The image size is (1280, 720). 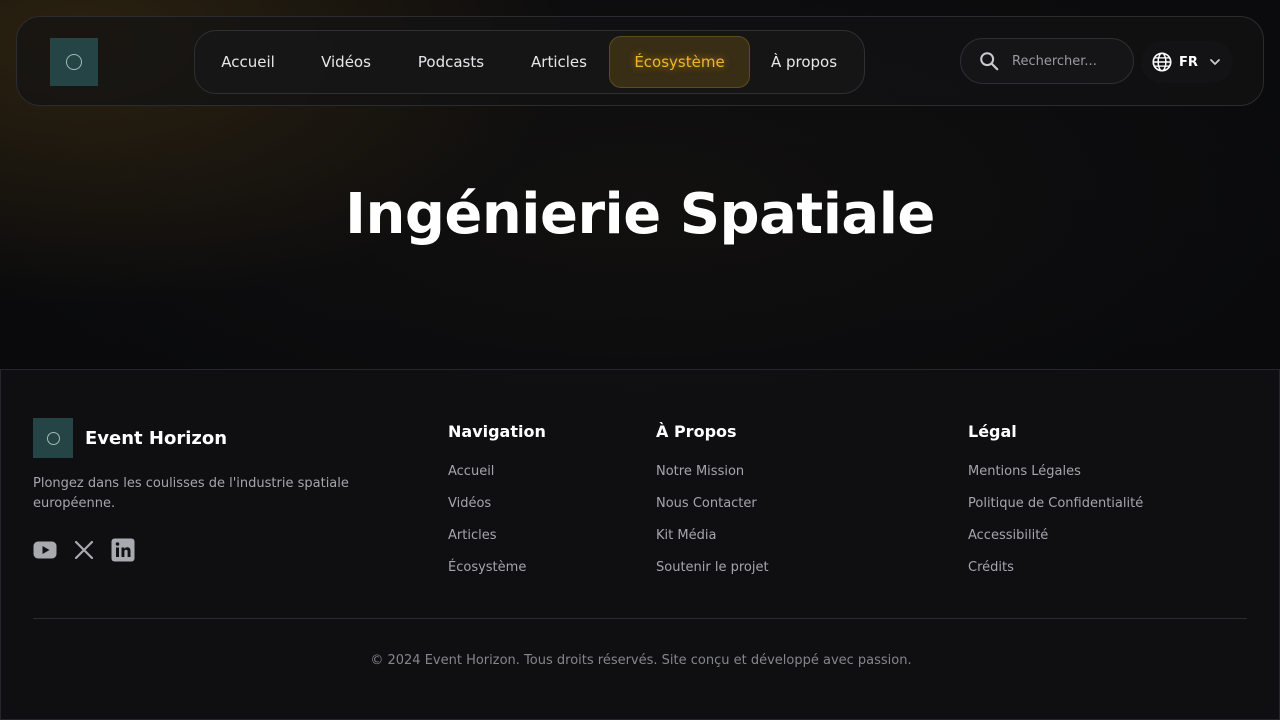 What do you see at coordinates (712, 479) in the screenshot?
I see `footer-link-notre-mission: Notre Mission` at bounding box center [712, 479].